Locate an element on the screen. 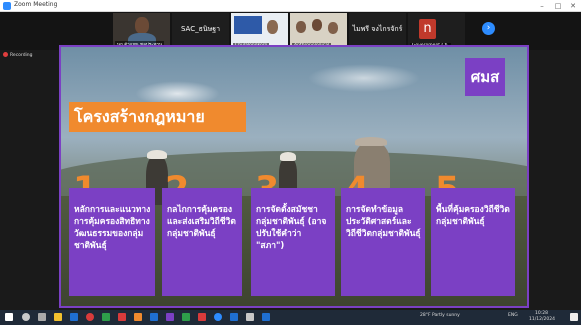 The width and height of the screenshot is (581, 325). shared-slide-thumbnail is located at coordinates (248, 25).